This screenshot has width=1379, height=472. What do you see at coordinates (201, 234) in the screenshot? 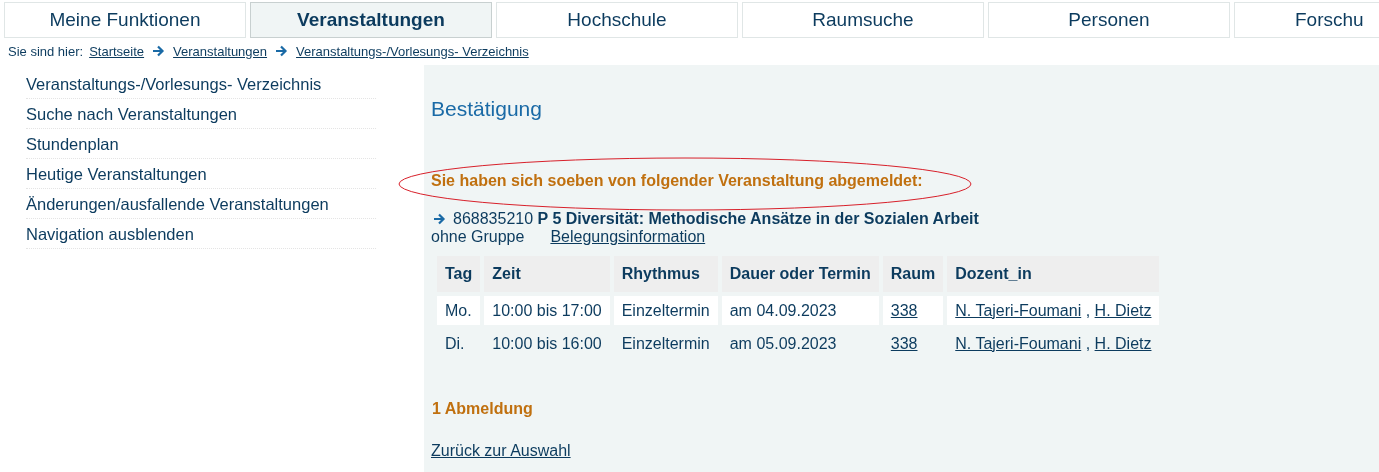
I see `sidebar-item: Navigation ausblenden` at bounding box center [201, 234].